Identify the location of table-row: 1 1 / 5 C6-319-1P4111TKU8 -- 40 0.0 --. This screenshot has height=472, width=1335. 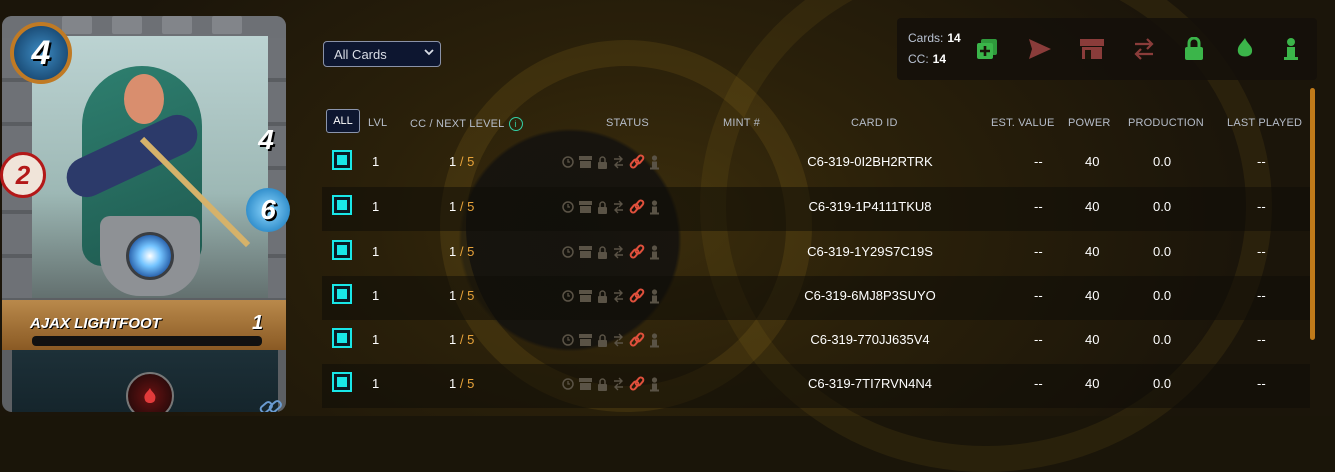
(816, 209).